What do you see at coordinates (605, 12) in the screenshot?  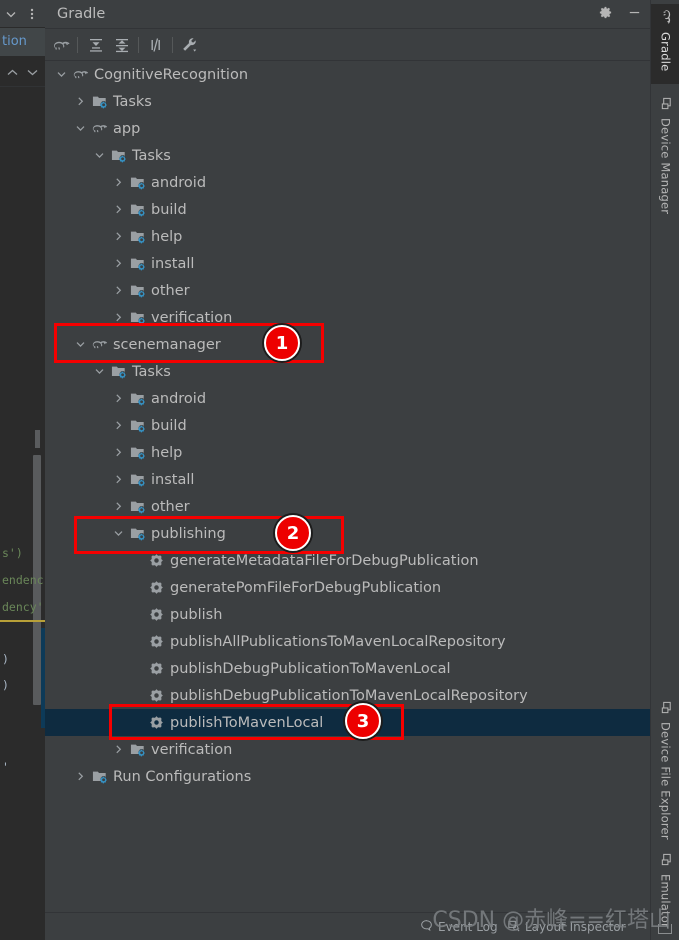 I see `settings-gear-icon` at bounding box center [605, 12].